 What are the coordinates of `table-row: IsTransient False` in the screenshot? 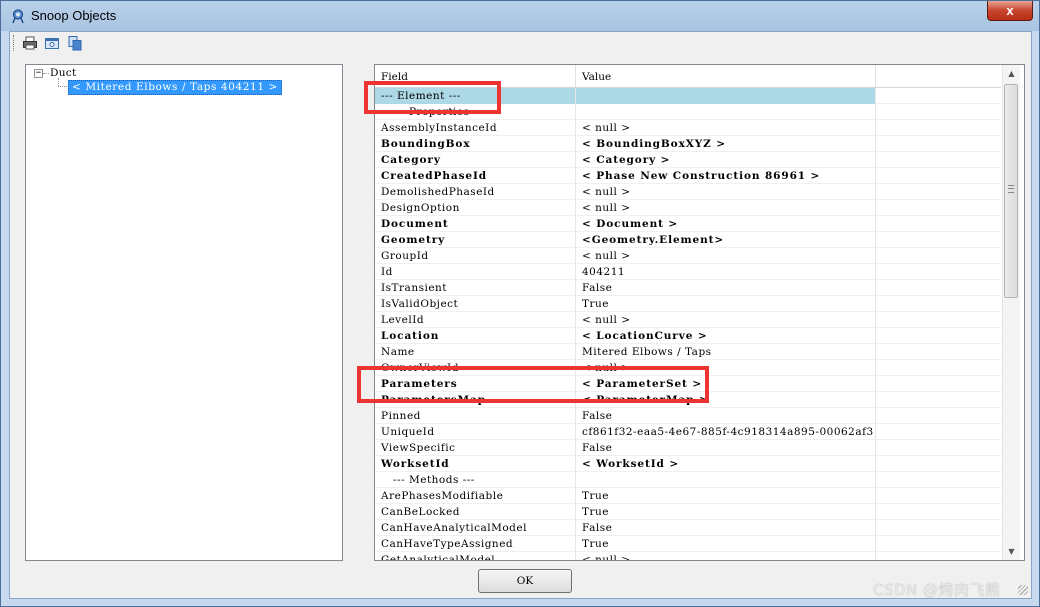 It's located at (688, 288).